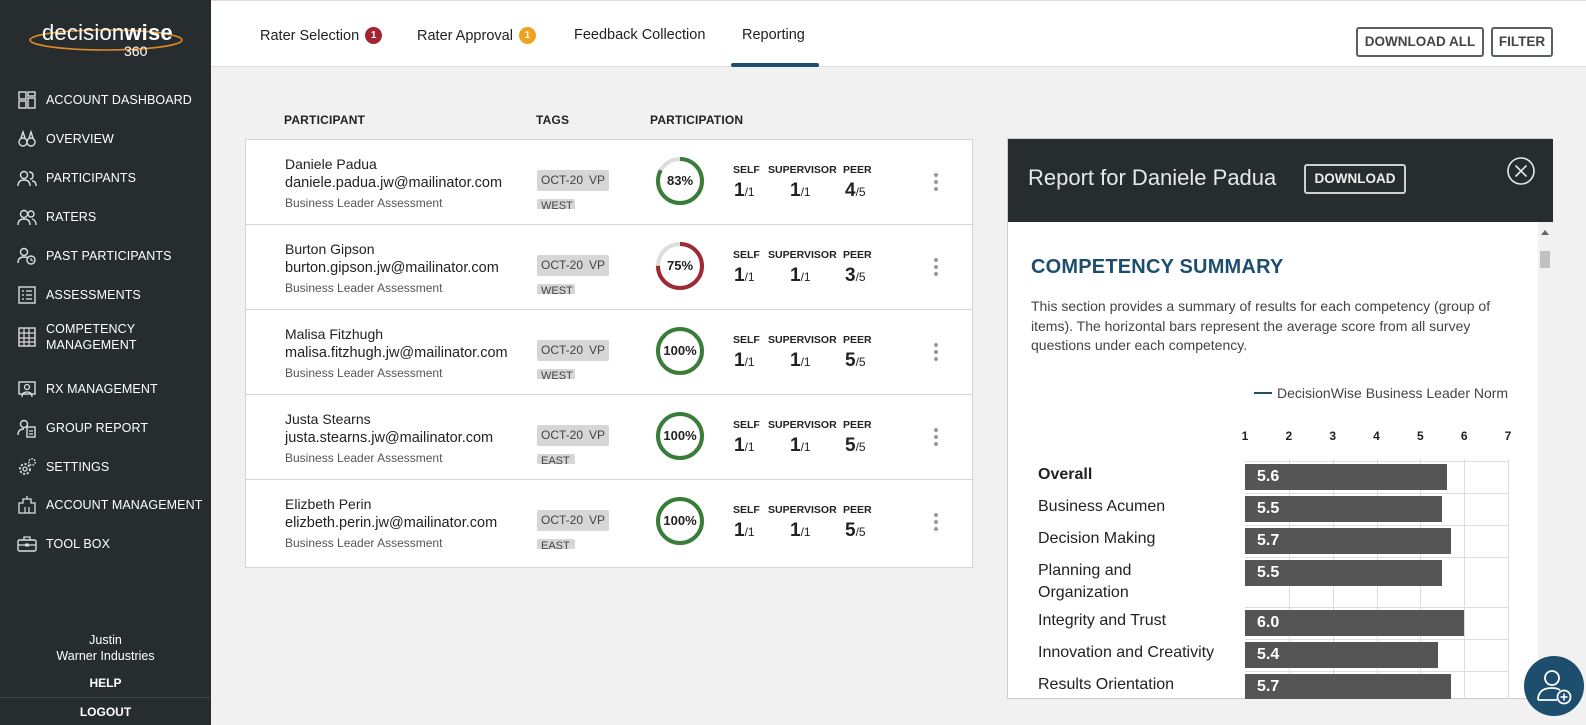 The image size is (1586, 725). Describe the element at coordinates (392, 268) in the screenshot. I see `participant-email: burton.gipson.jw@mailinator.com` at that location.